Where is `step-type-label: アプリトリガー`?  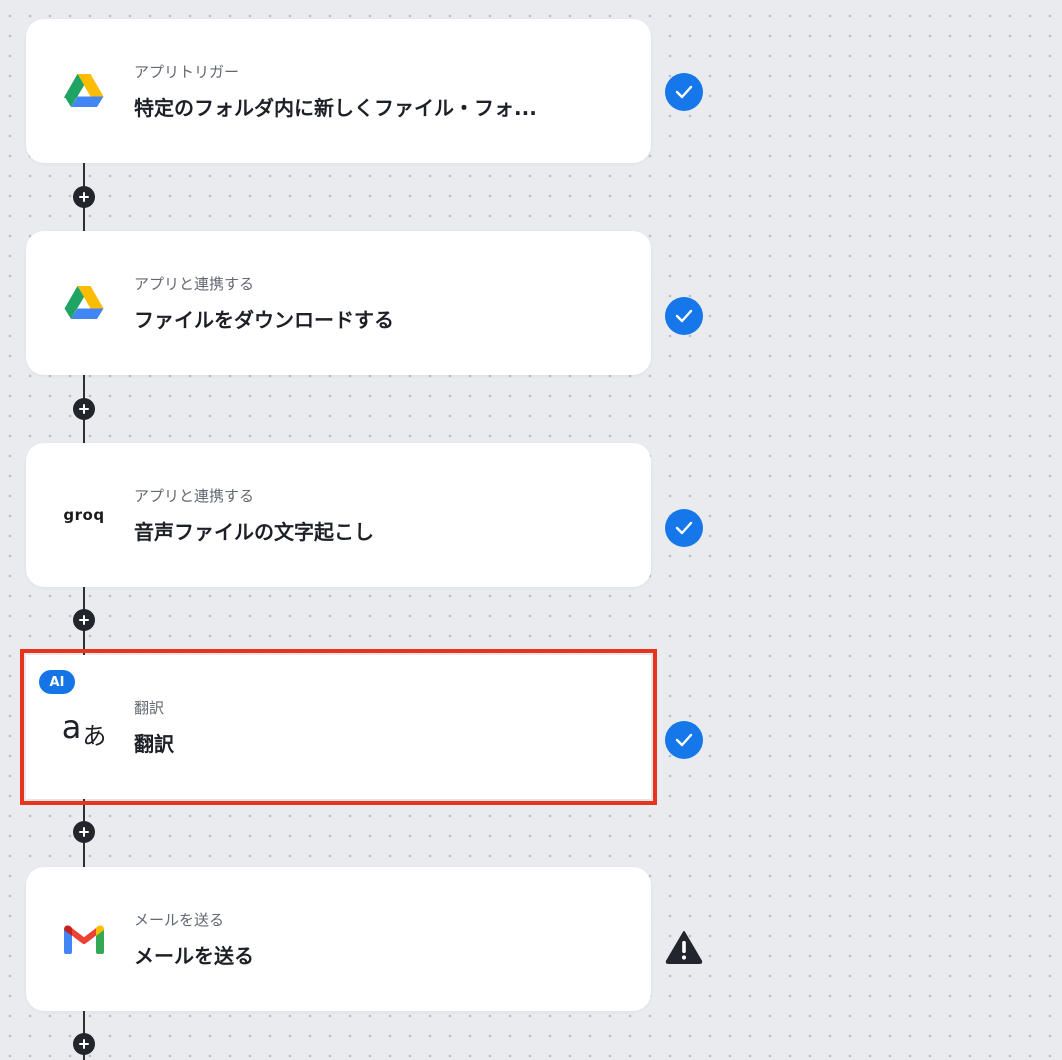 step-type-label: アプリトリガー is located at coordinates (187, 72).